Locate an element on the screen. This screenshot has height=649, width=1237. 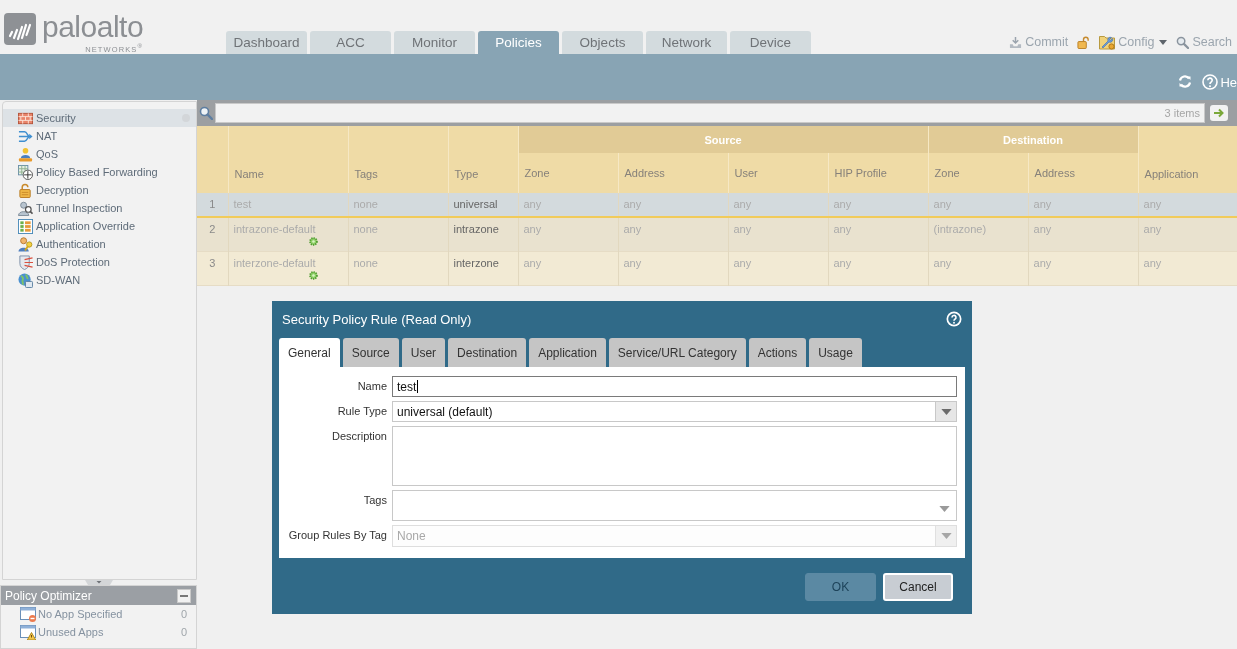
dialog-tab: Source is located at coordinates (370, 352).